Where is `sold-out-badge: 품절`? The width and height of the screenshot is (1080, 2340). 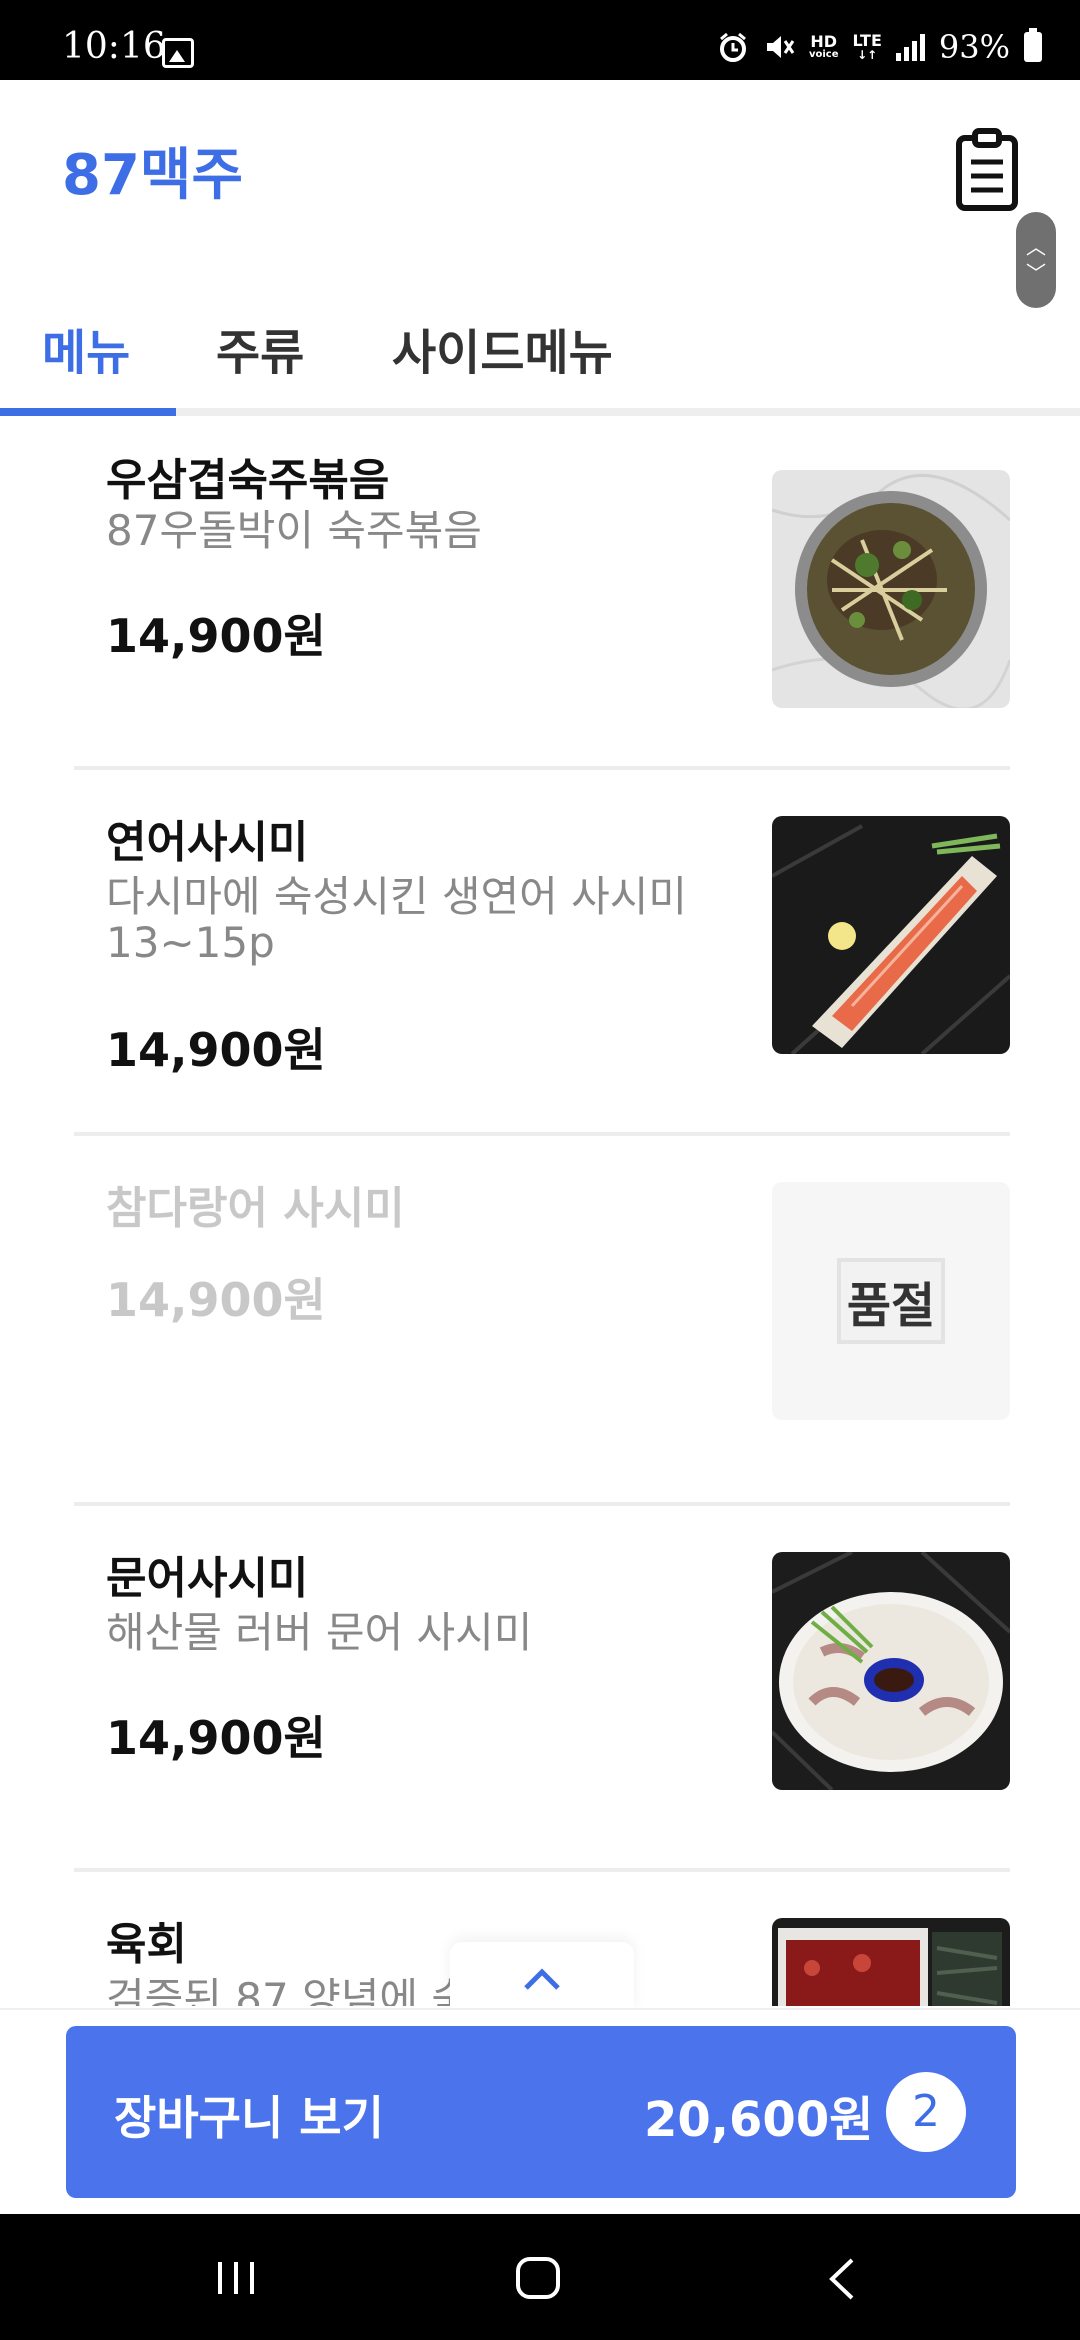 sold-out-badge: 품절 is located at coordinates (891, 1301).